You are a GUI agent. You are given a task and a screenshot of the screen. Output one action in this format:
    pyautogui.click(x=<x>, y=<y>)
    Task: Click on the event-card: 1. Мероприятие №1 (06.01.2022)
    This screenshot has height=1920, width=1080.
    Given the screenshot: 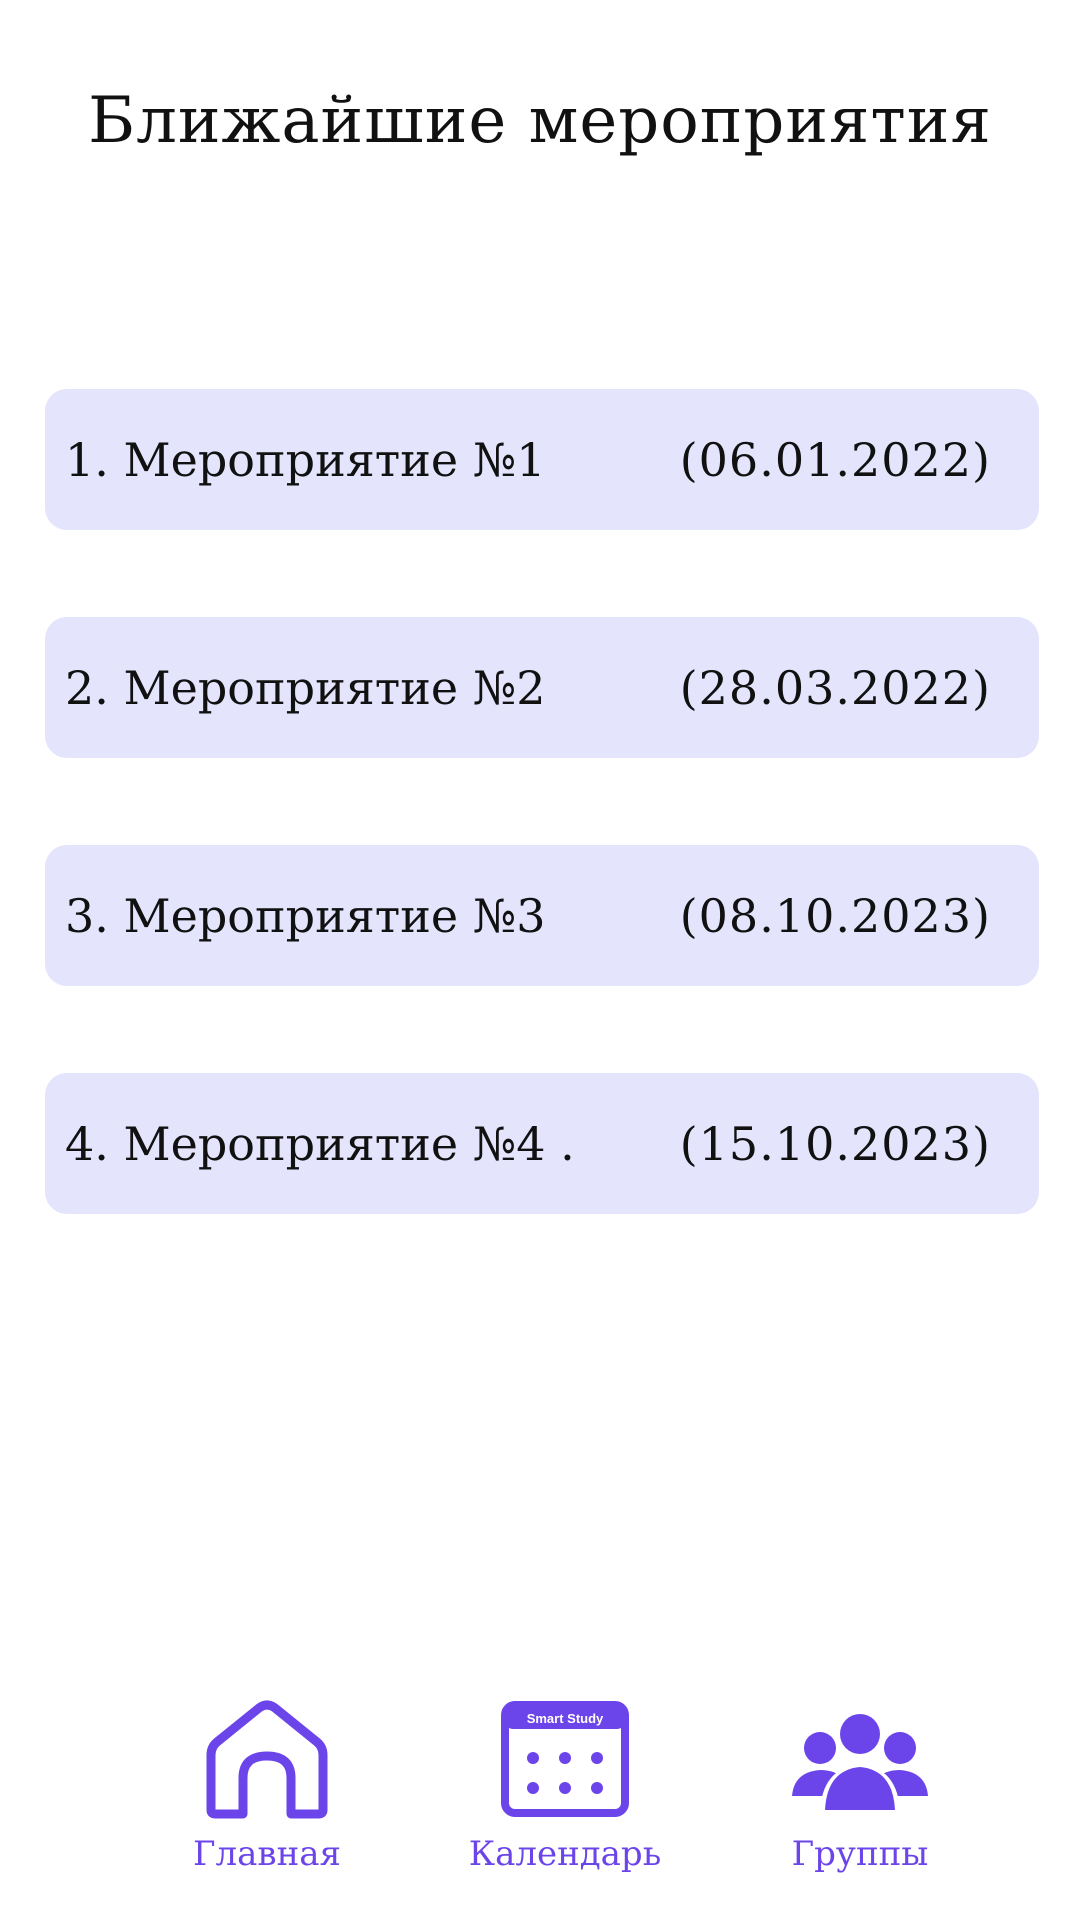 What is the action you would take?
    pyautogui.click(x=542, y=459)
    